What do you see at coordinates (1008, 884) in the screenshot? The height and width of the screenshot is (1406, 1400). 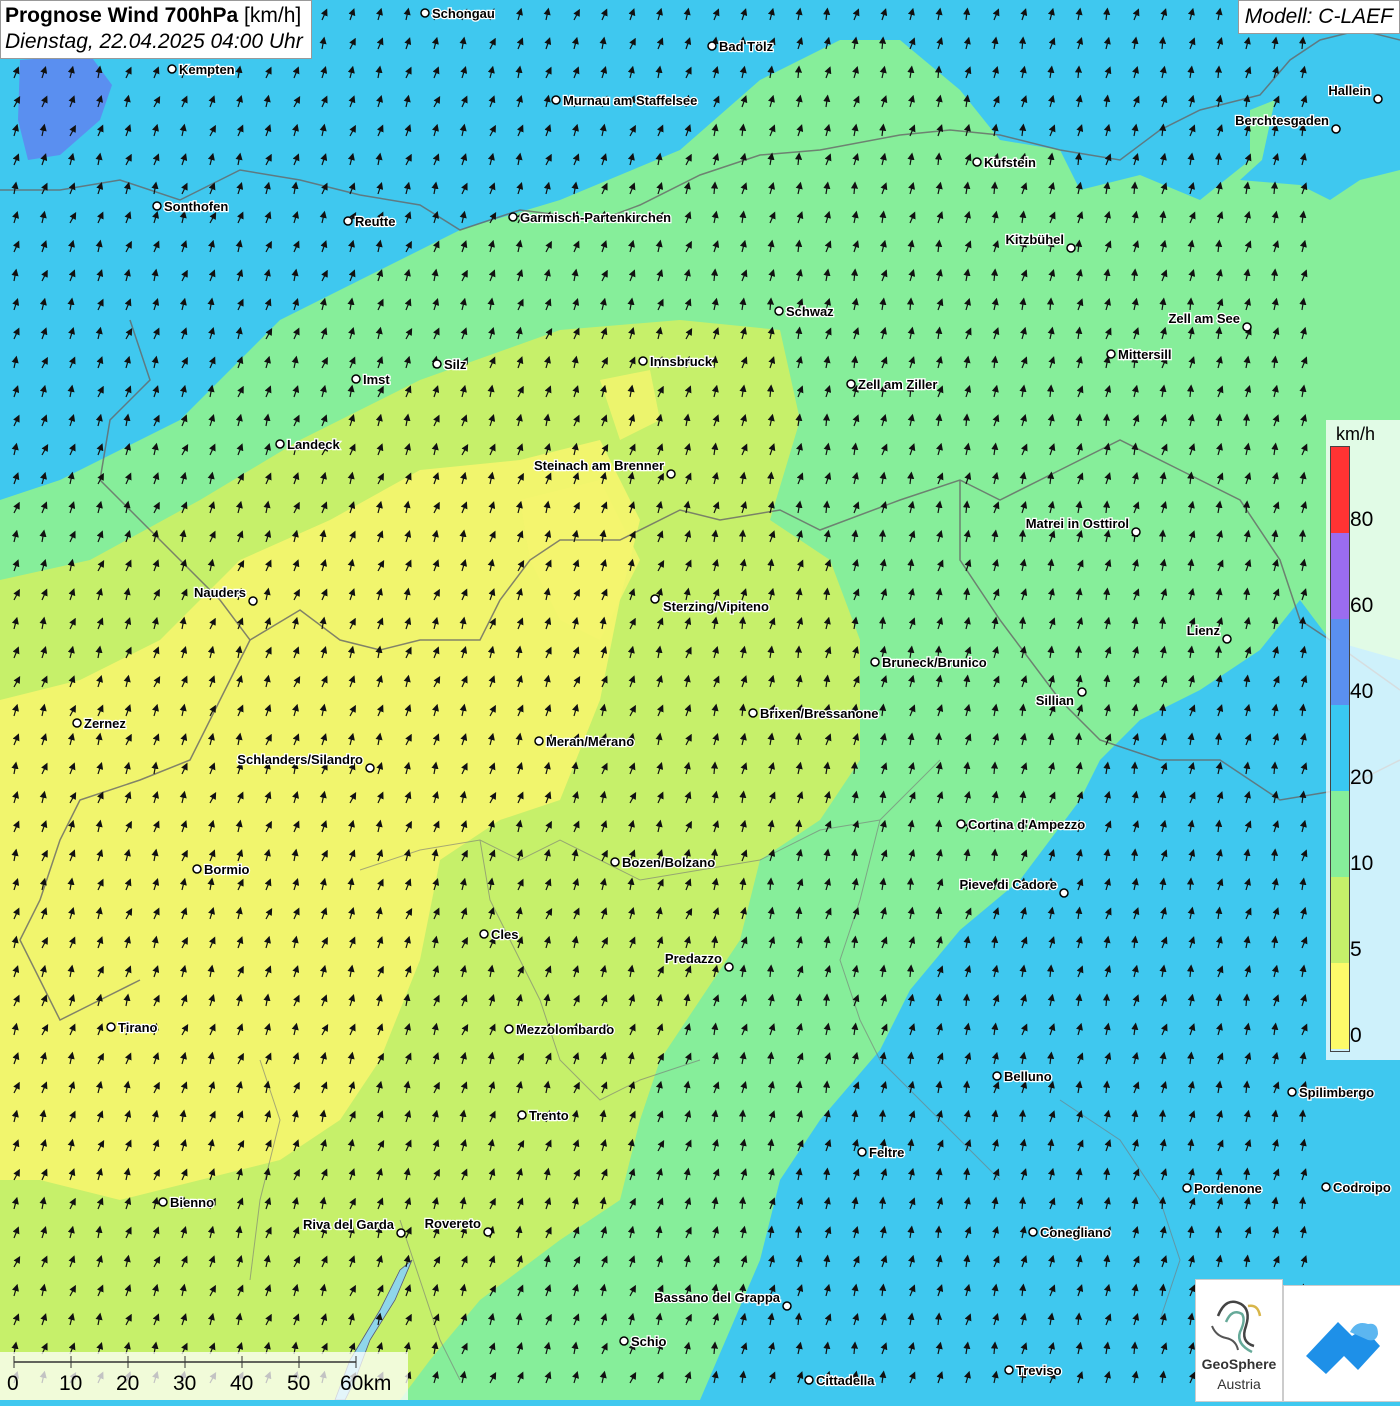 I see `city-label: Pieve di Cadore` at bounding box center [1008, 884].